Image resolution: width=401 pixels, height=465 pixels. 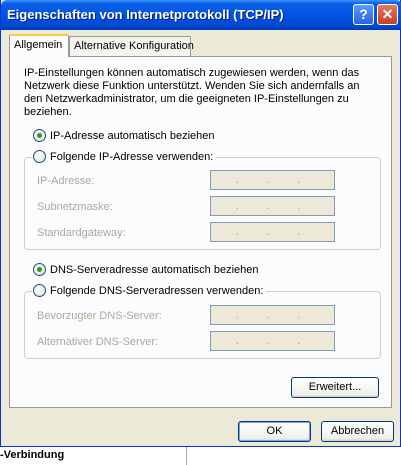 I want to click on dns-auto-radio: DNS-Serveradresse automatisch beziehen, so click(x=146, y=269).